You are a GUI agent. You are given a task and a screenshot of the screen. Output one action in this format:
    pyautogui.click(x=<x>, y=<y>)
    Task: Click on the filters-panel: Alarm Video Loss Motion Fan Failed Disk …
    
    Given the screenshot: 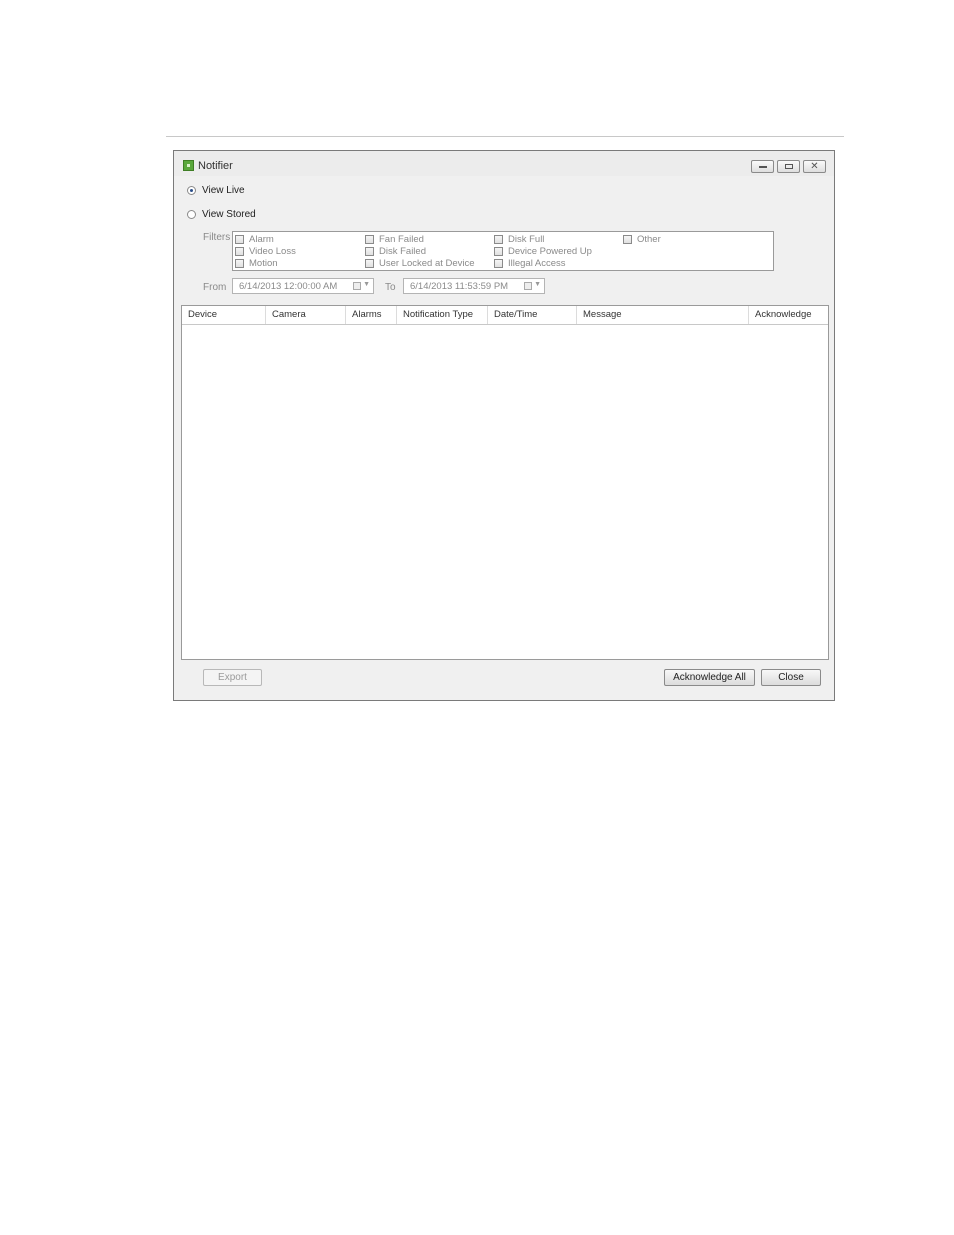 What is the action you would take?
    pyautogui.click(x=503, y=251)
    